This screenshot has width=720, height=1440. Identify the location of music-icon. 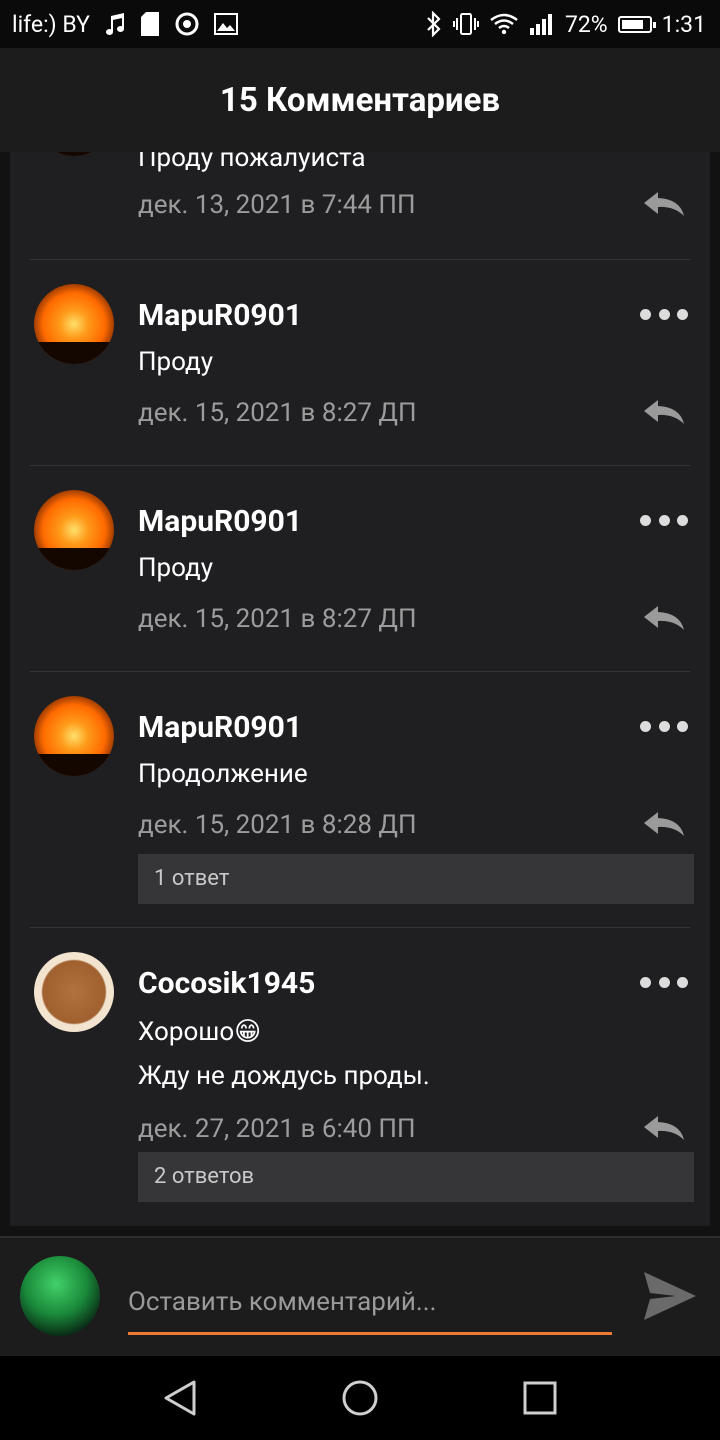
(115, 24).